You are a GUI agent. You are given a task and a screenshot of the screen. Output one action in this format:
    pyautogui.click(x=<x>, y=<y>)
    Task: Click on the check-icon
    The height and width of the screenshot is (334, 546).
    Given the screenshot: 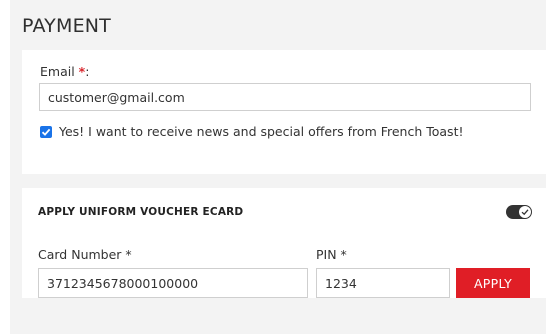 What is the action you would take?
    pyautogui.click(x=525, y=212)
    